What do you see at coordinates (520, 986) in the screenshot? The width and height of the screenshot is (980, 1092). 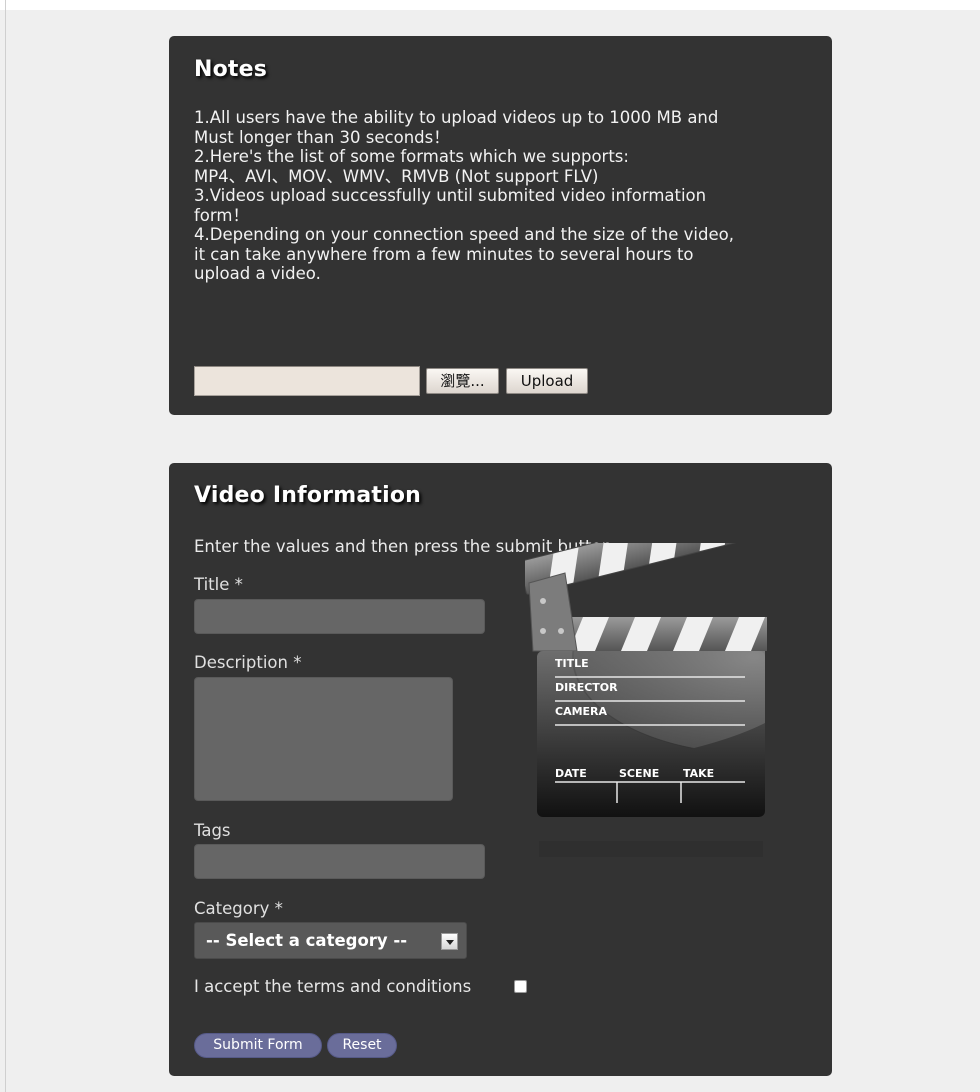 I see `terms-checkbox` at bounding box center [520, 986].